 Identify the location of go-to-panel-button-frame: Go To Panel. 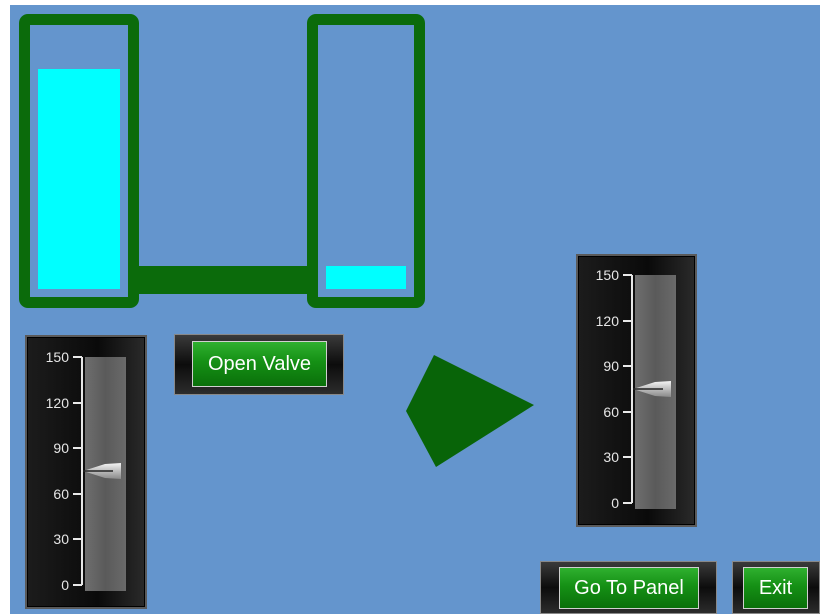
(628, 587).